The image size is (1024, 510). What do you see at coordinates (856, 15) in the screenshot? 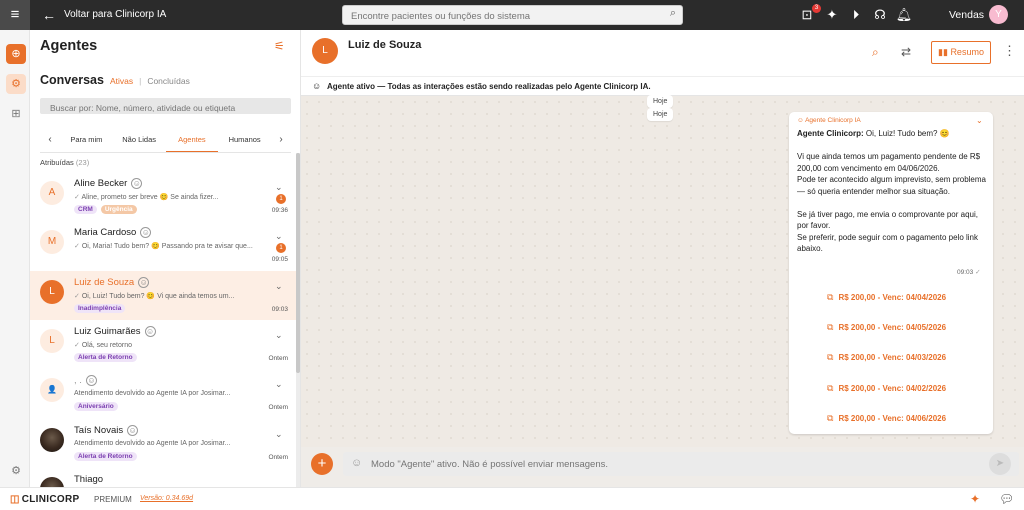
I see `play-circle-icon: ⏵` at bounding box center [856, 15].